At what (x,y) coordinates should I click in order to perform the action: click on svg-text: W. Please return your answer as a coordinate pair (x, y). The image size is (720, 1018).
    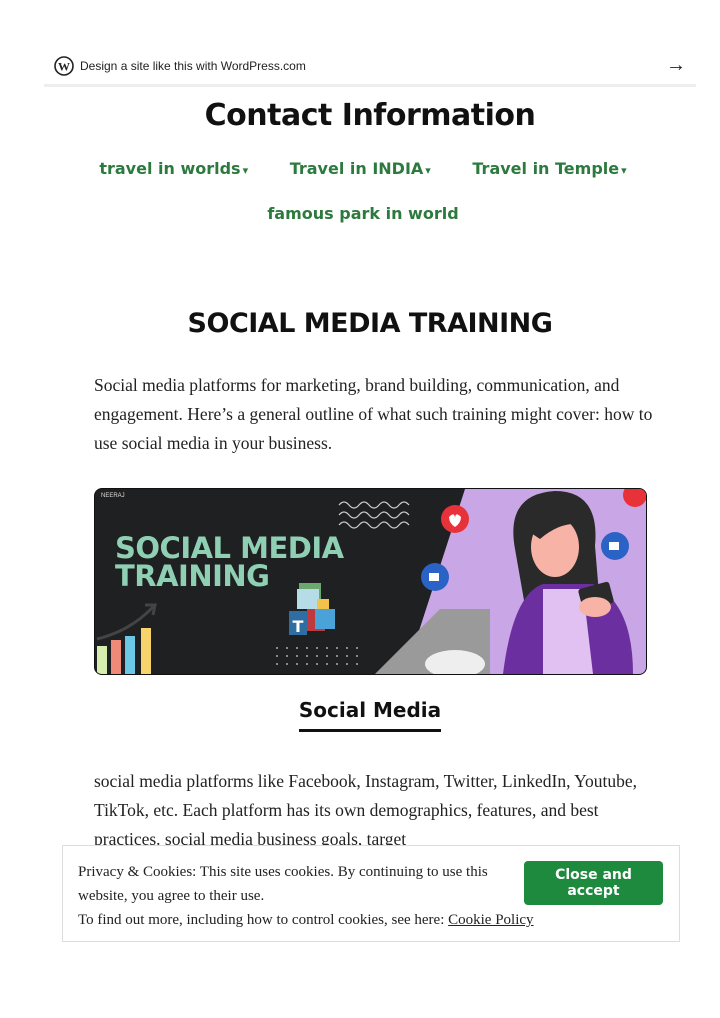
    Looking at the image, I should click on (64, 67).